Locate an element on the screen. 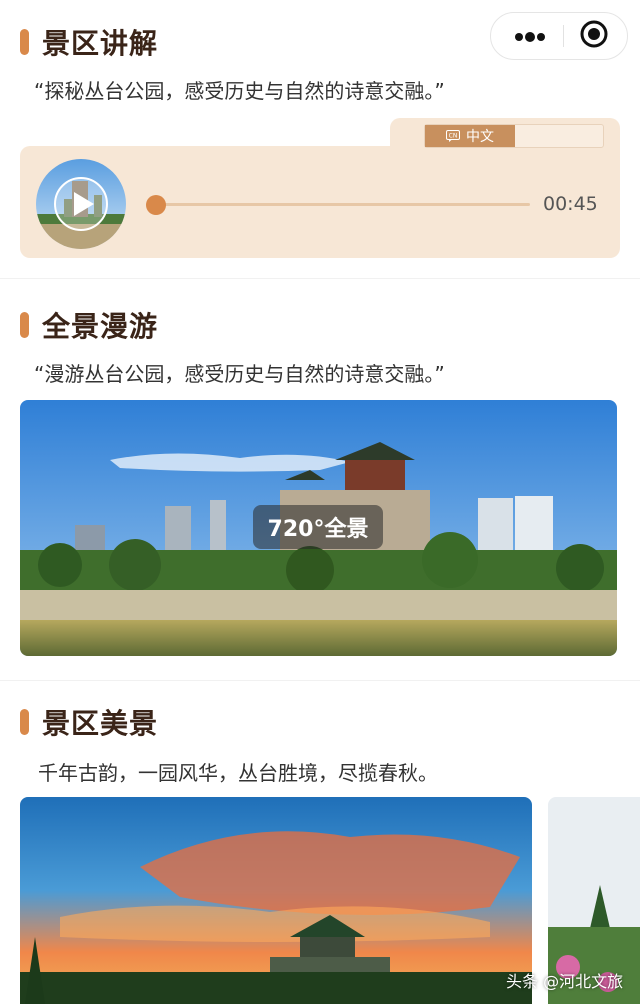 The width and height of the screenshot is (640, 1004). scenery-caption: 千年古韵，一园风华，丛台胜境，尽揽春秋。 is located at coordinates (238, 773).